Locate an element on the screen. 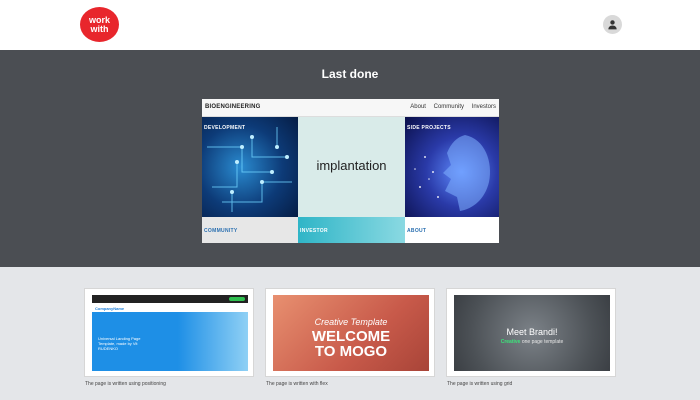 The image size is (700, 400). preview-link-about: About is located at coordinates (418, 107).